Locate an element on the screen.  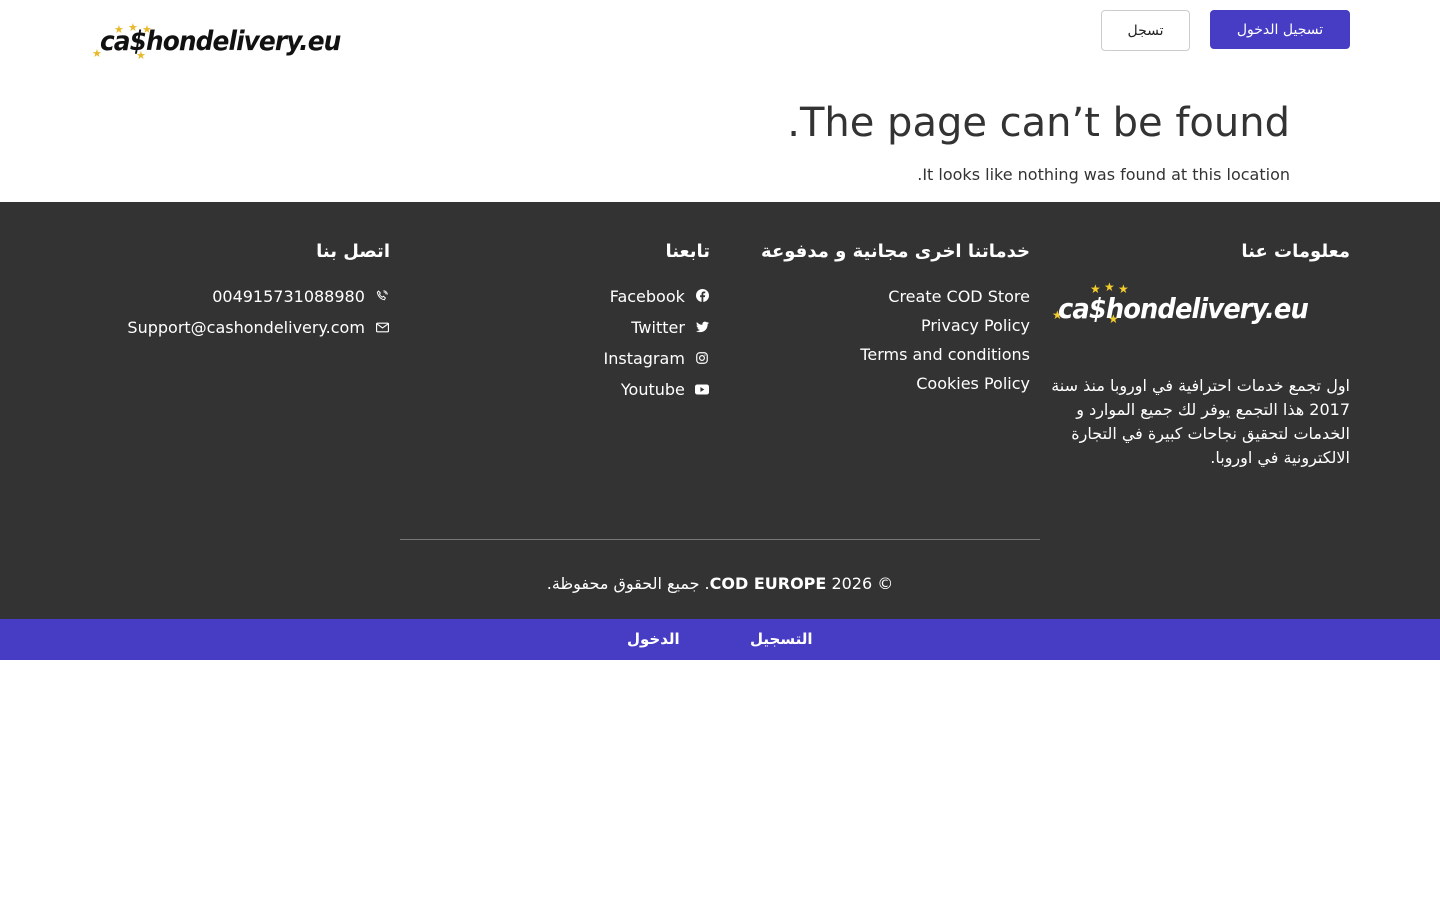
facebook-link: Facebook is located at coordinates (560, 297).